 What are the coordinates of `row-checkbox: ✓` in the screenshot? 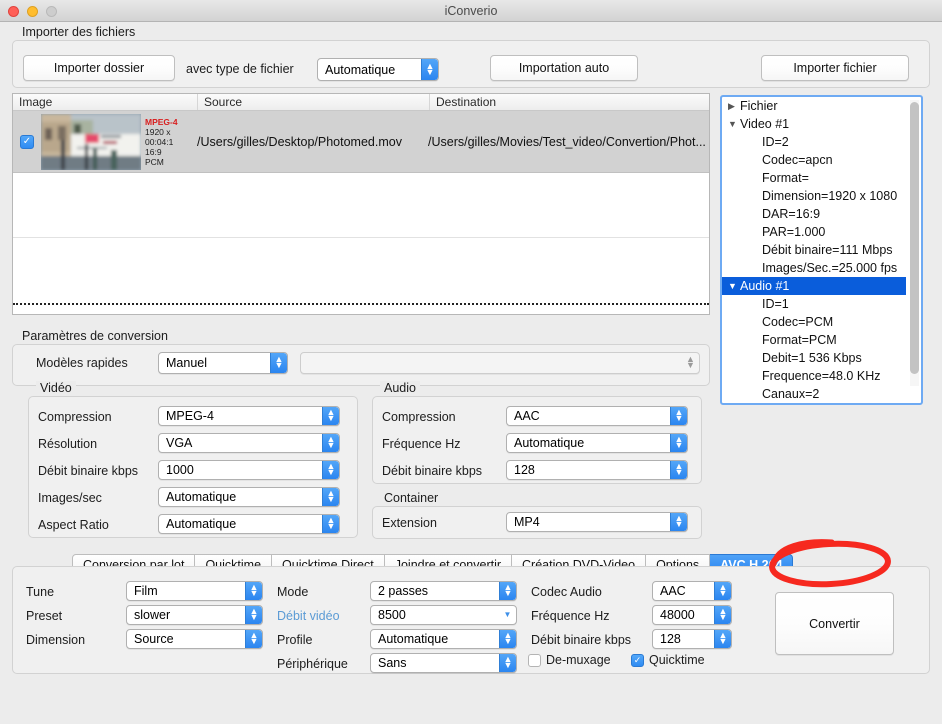 It's located at (27, 141).